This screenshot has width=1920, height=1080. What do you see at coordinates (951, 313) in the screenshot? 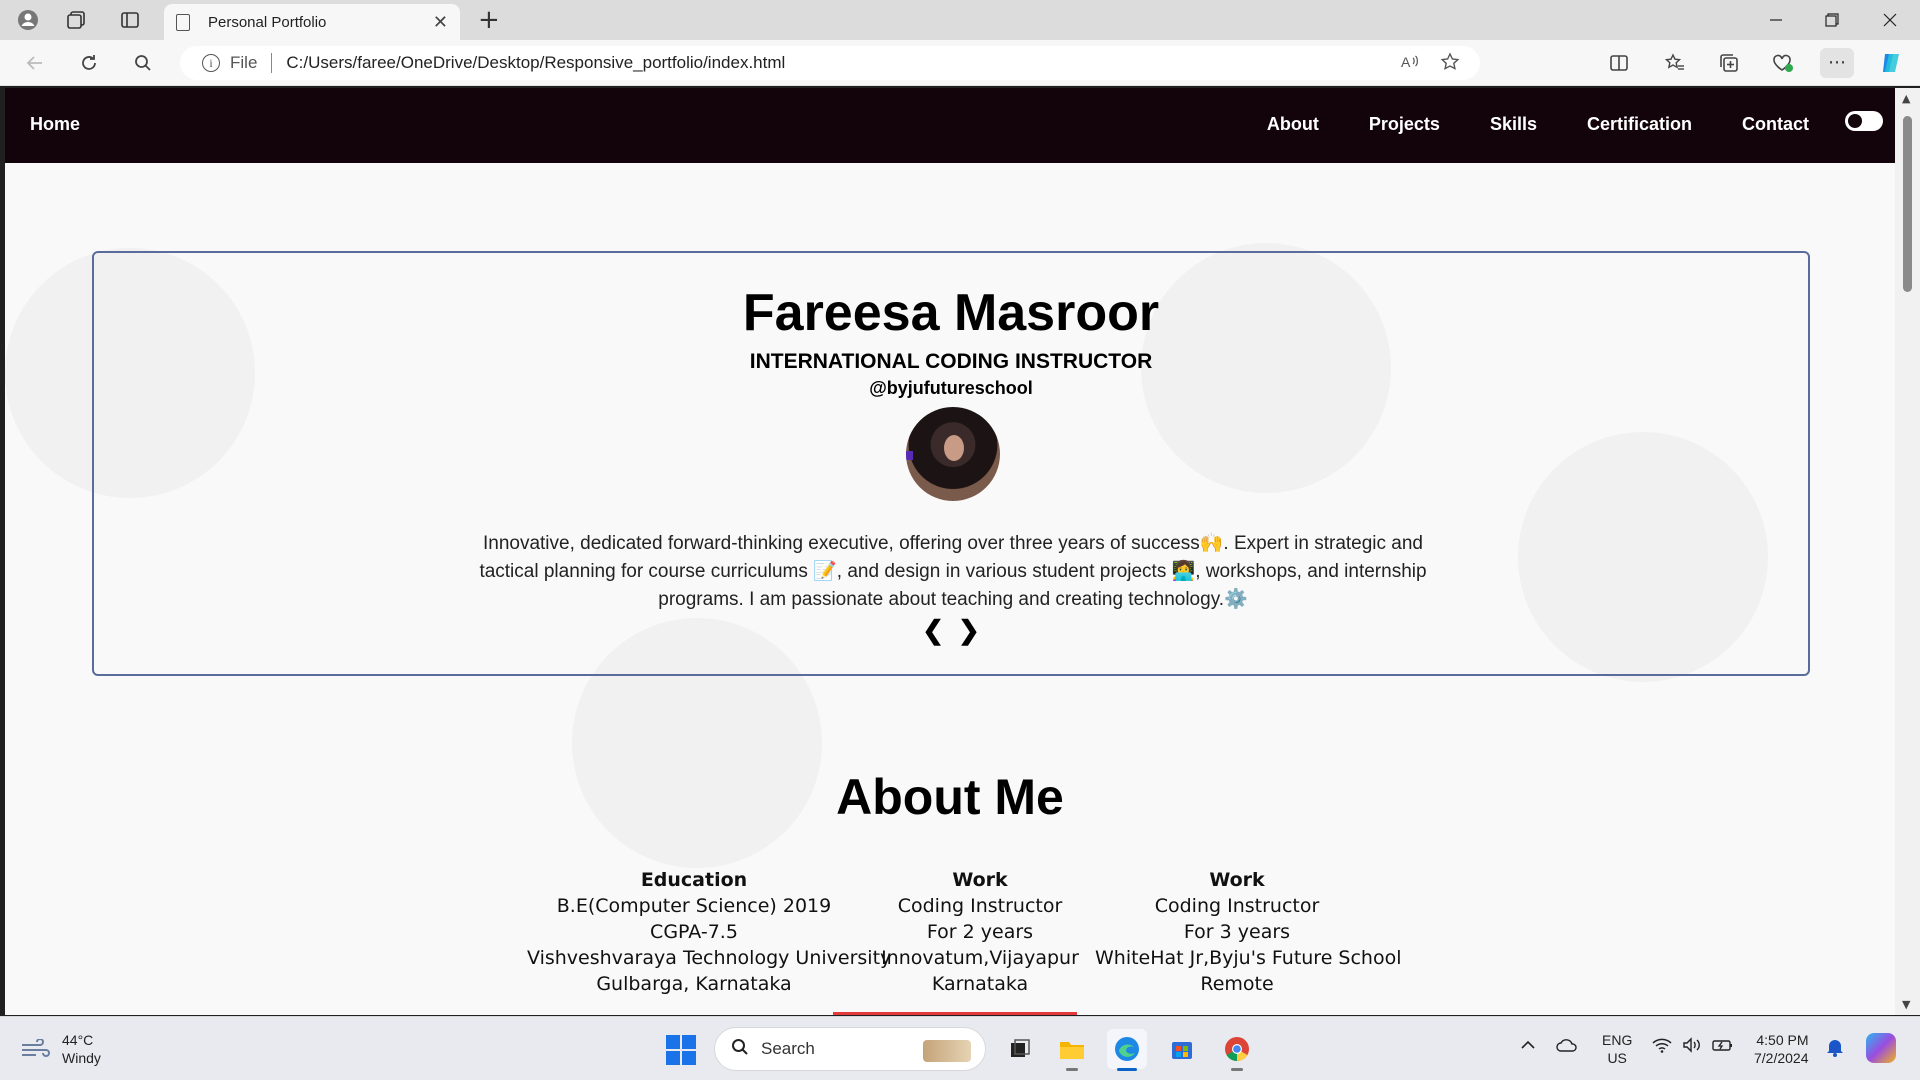
I see `hero-name: Fareesa Masroor` at bounding box center [951, 313].